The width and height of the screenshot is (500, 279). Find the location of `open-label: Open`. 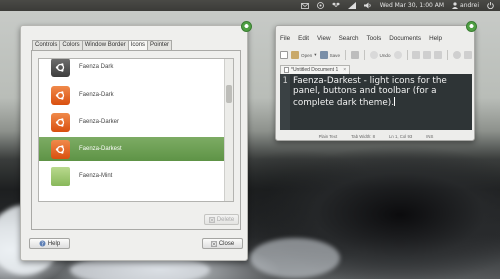

open-label: Open is located at coordinates (307, 55).